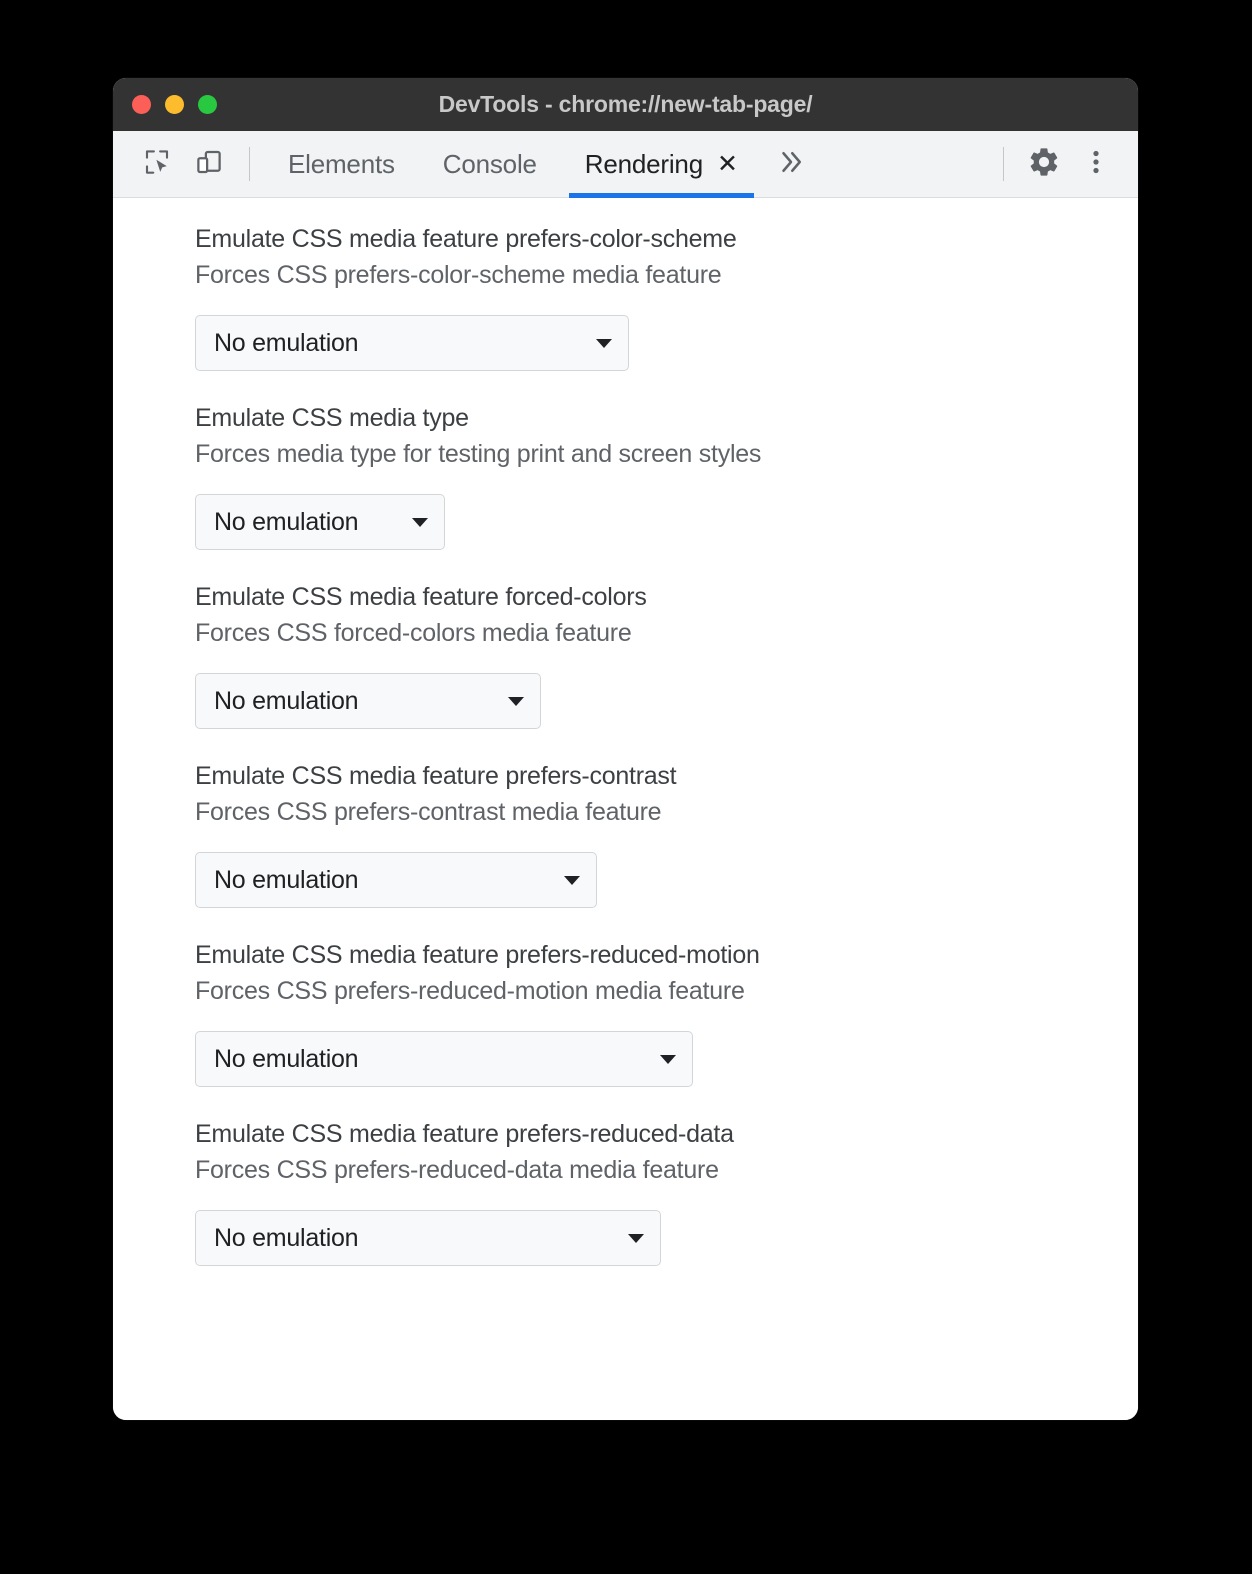 The image size is (1252, 1574). I want to click on device-toolbar-button, so click(209, 164).